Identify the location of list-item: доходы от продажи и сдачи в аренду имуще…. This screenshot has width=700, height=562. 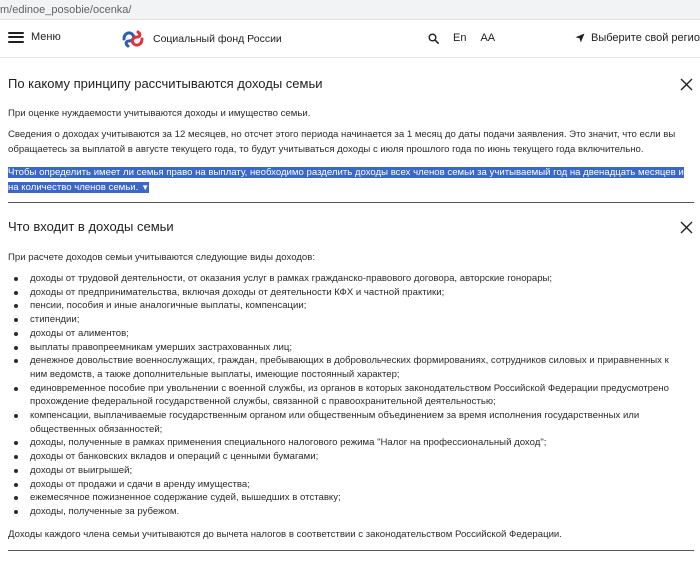
(346, 485).